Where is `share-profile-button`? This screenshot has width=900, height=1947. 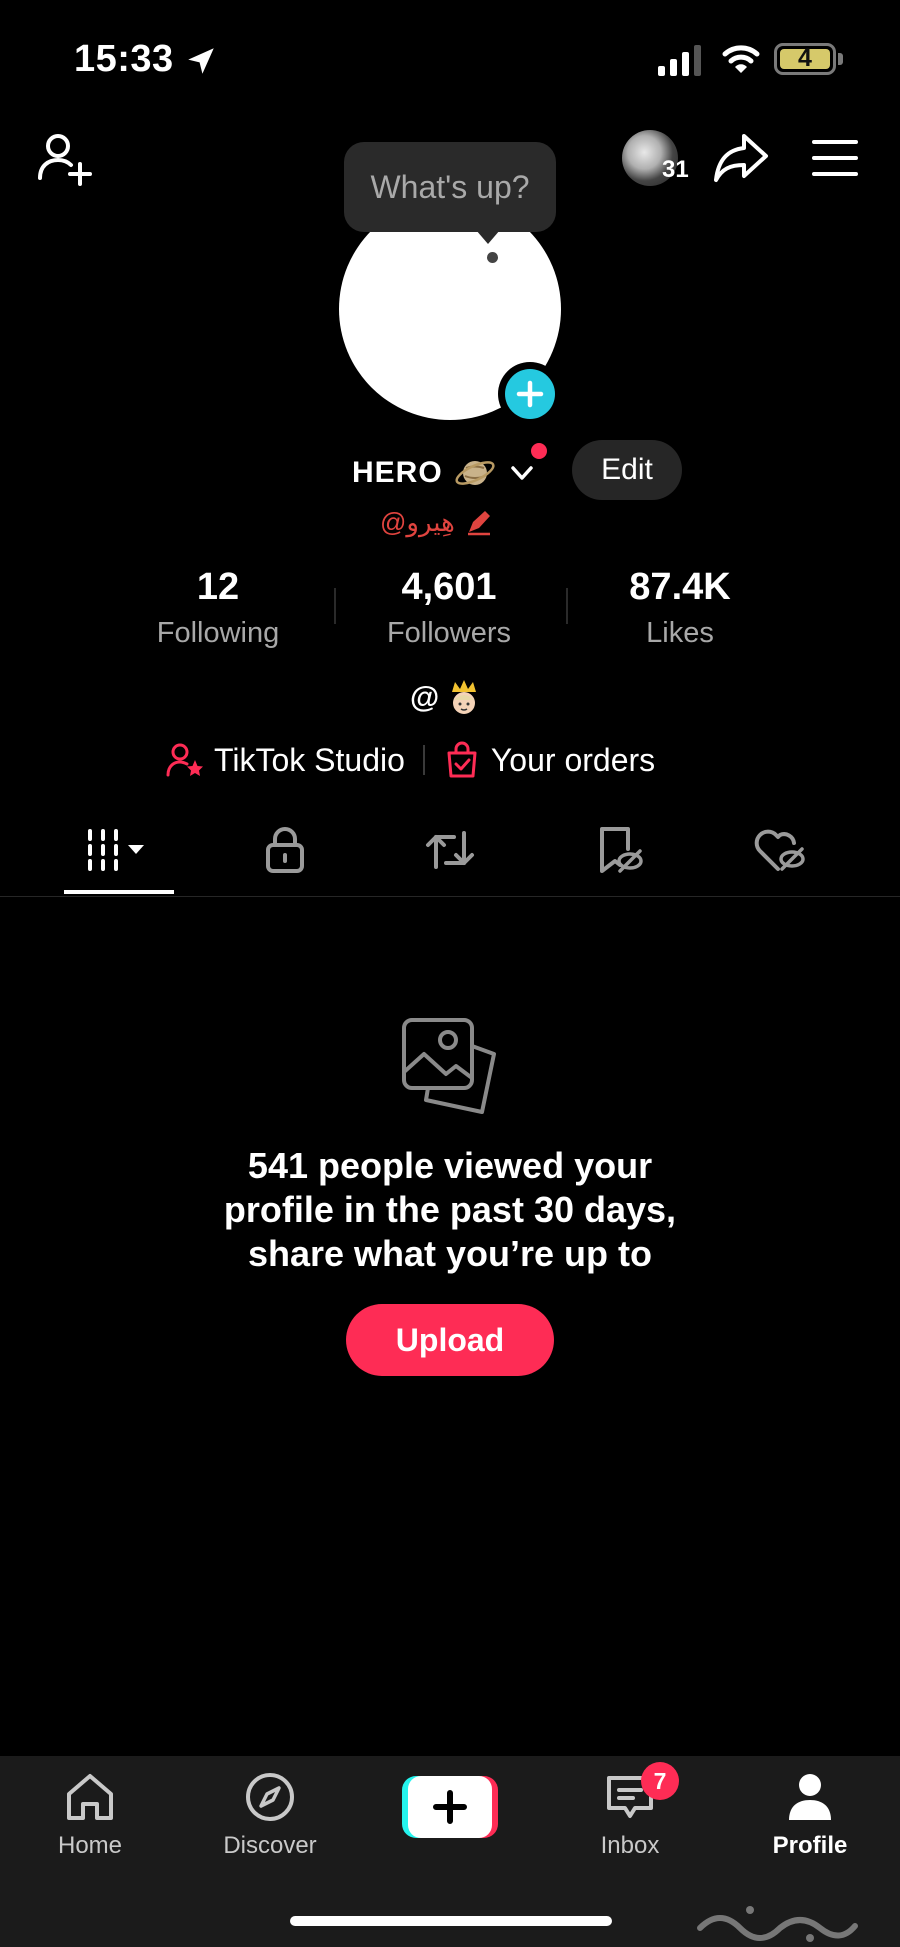 share-profile-button is located at coordinates (741, 158).